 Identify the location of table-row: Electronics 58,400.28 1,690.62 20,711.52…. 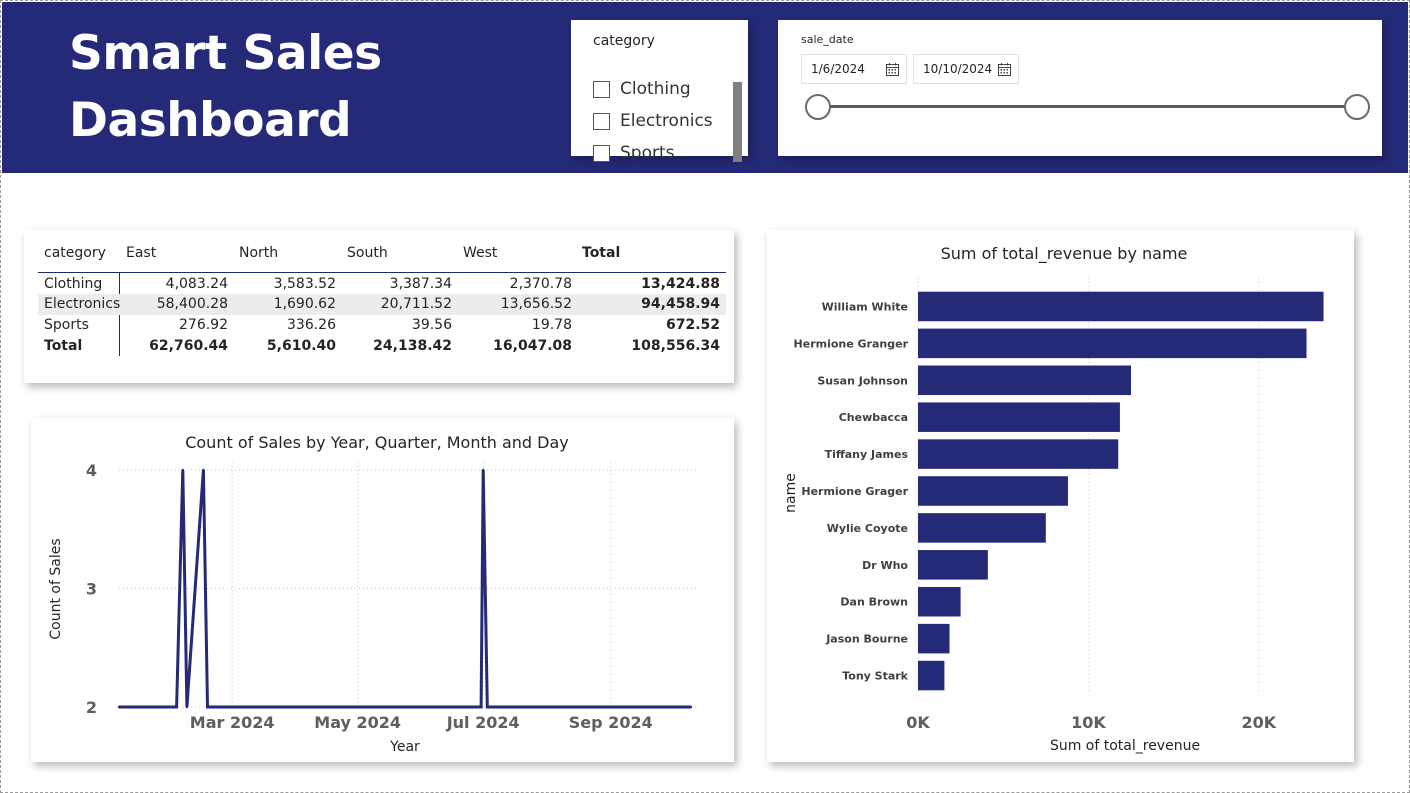
(382, 304).